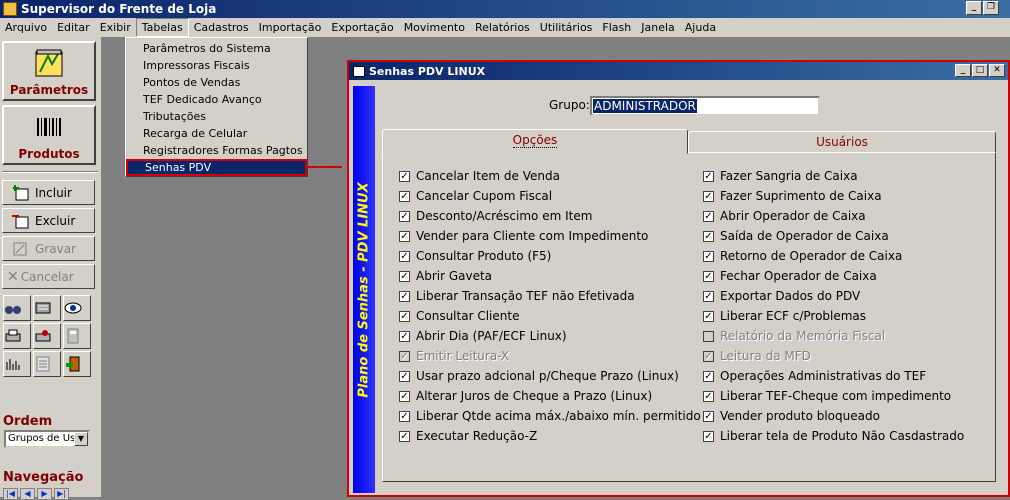 The width and height of the screenshot is (1010, 500). What do you see at coordinates (616, 27) in the screenshot?
I see `menu-item: Flash` at bounding box center [616, 27].